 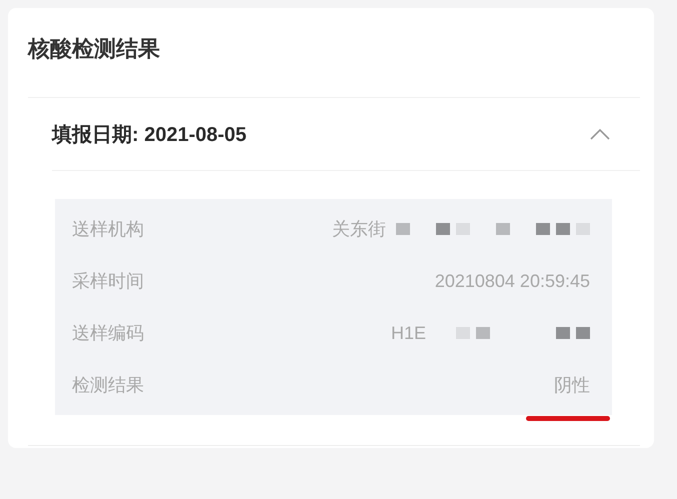 What do you see at coordinates (408, 333) in the screenshot?
I see `field-value: H1E` at bounding box center [408, 333].